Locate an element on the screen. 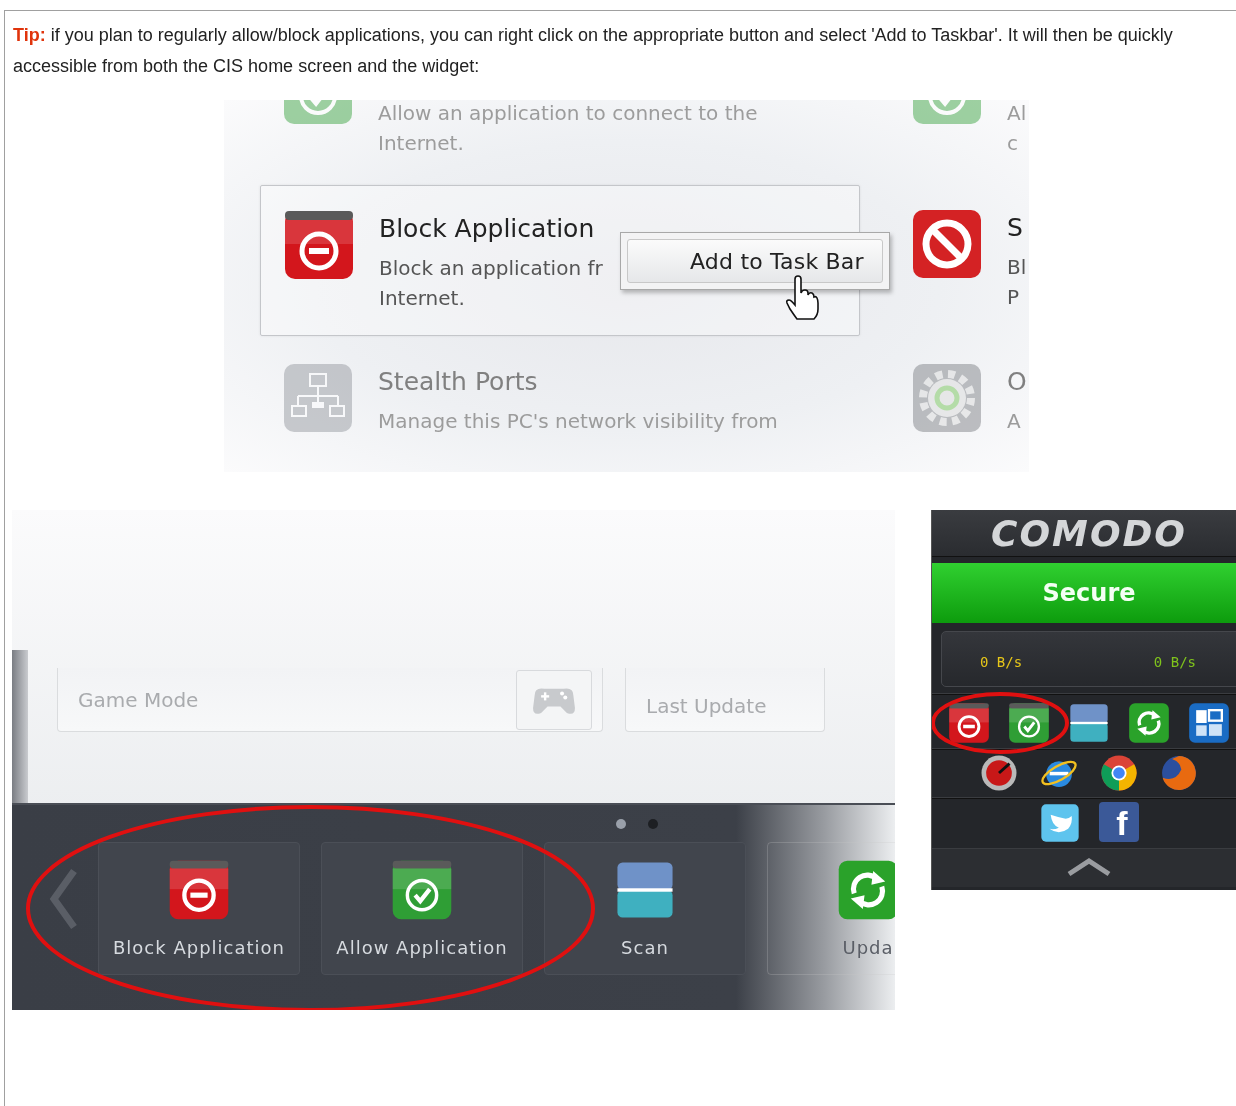 The height and width of the screenshot is (1106, 1236). task-description: Allow an application to connect to the is located at coordinates (568, 113).